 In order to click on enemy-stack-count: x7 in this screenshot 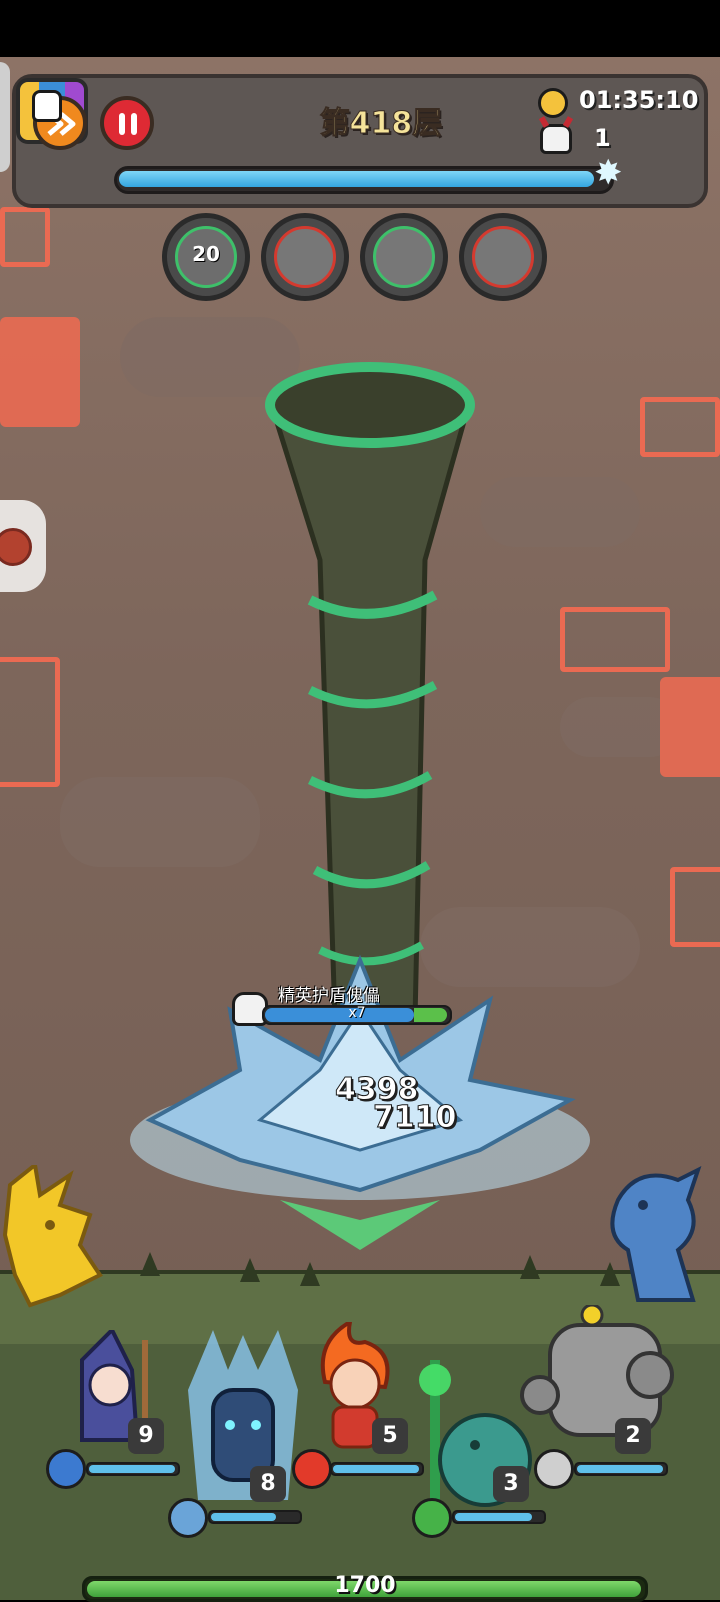, I will do `click(357, 1013)`.